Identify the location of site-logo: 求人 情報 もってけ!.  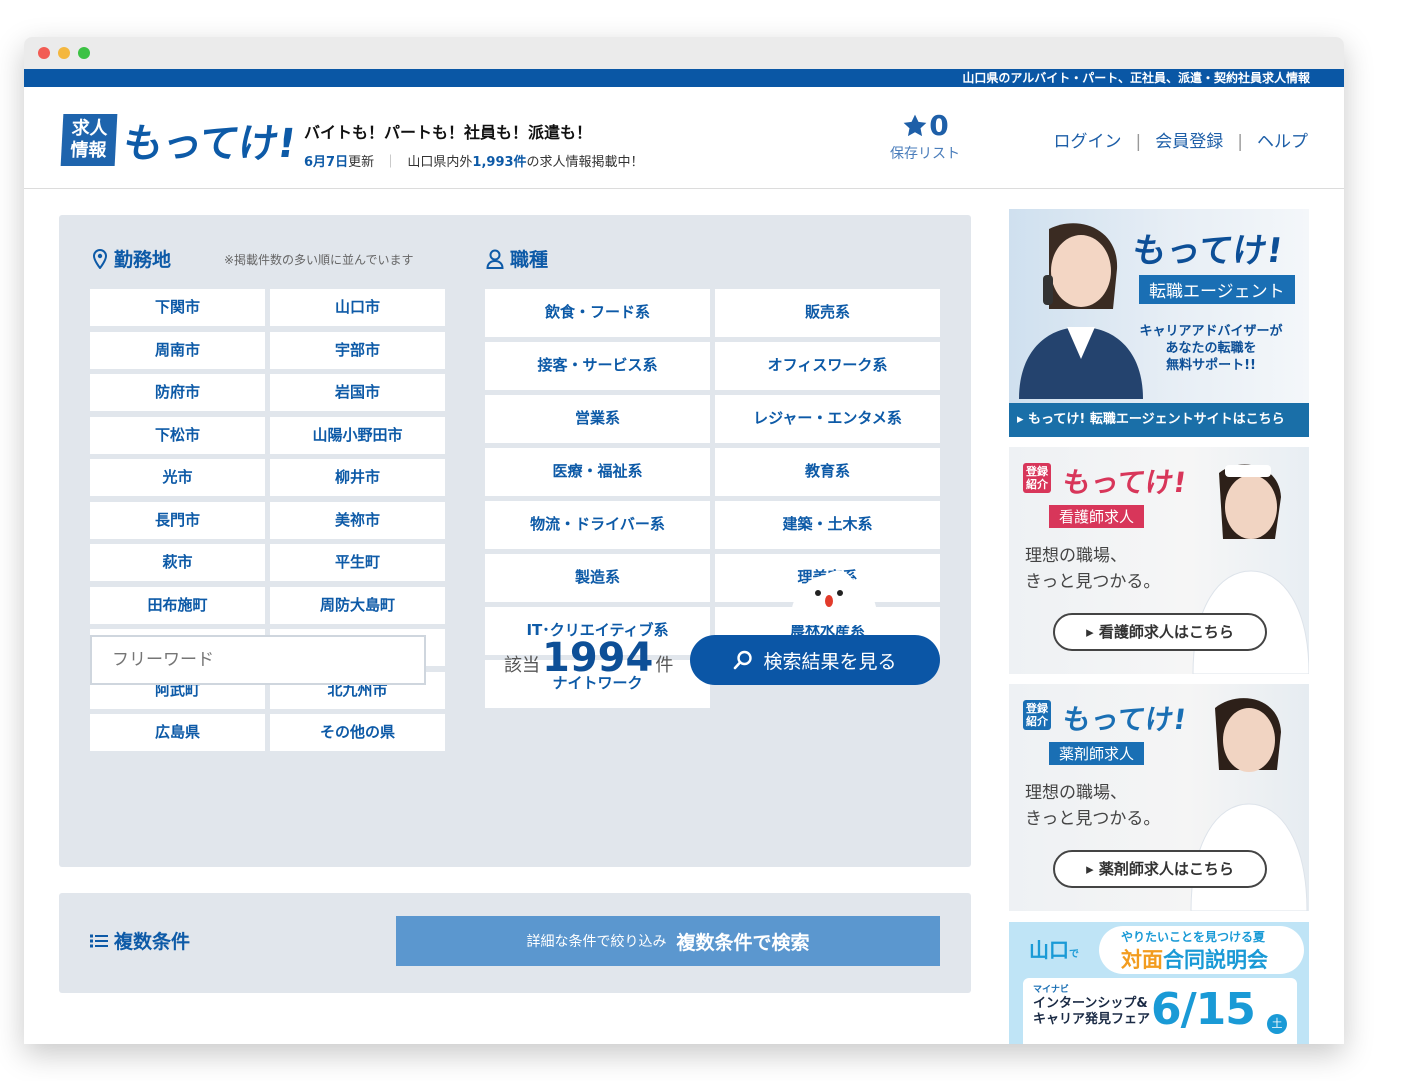
(179, 140).